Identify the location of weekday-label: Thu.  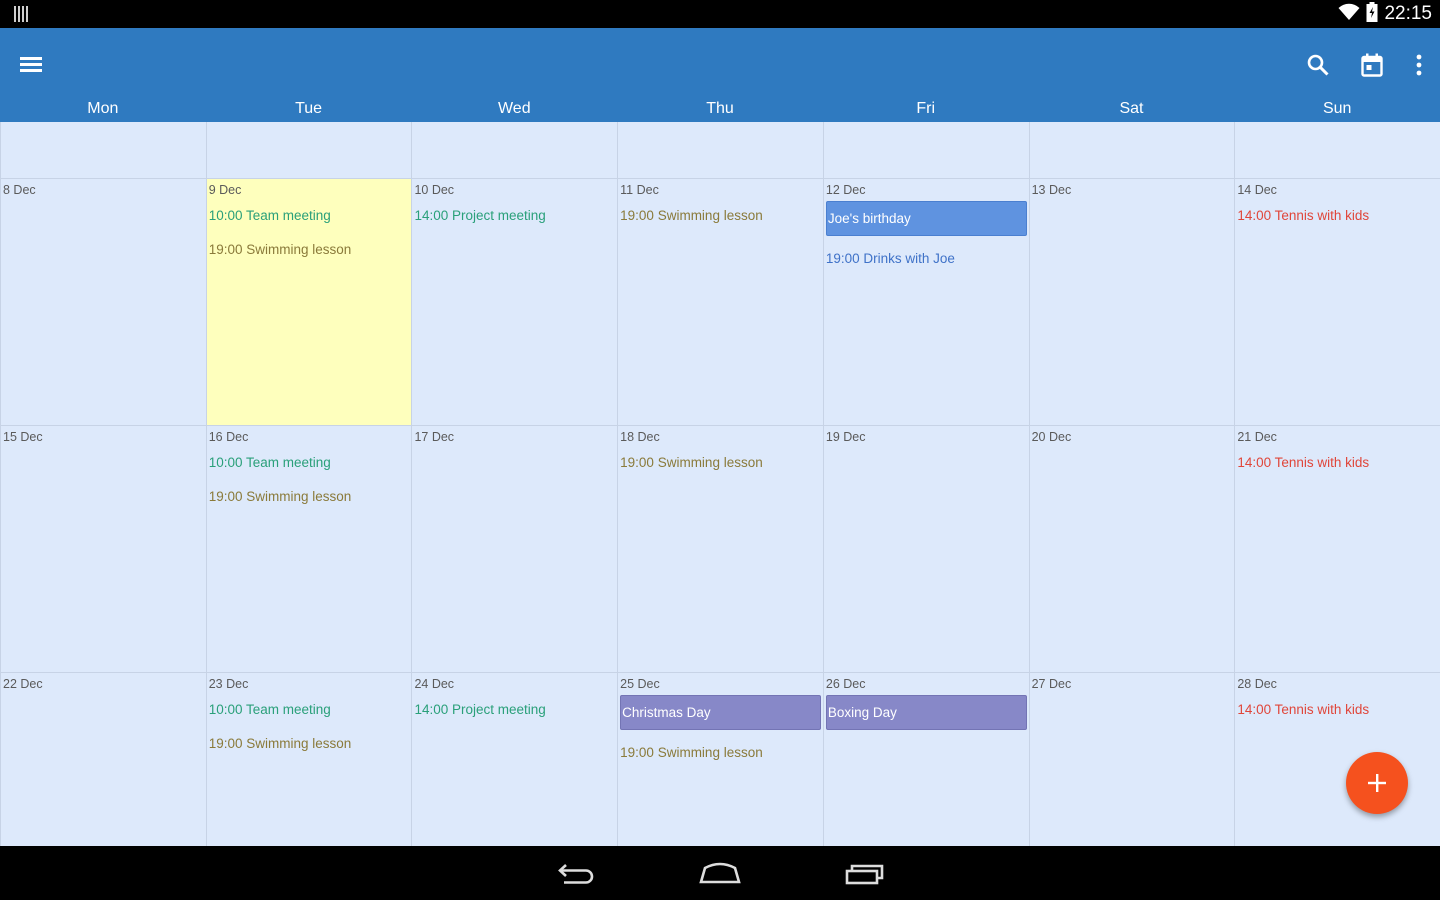
(720, 108).